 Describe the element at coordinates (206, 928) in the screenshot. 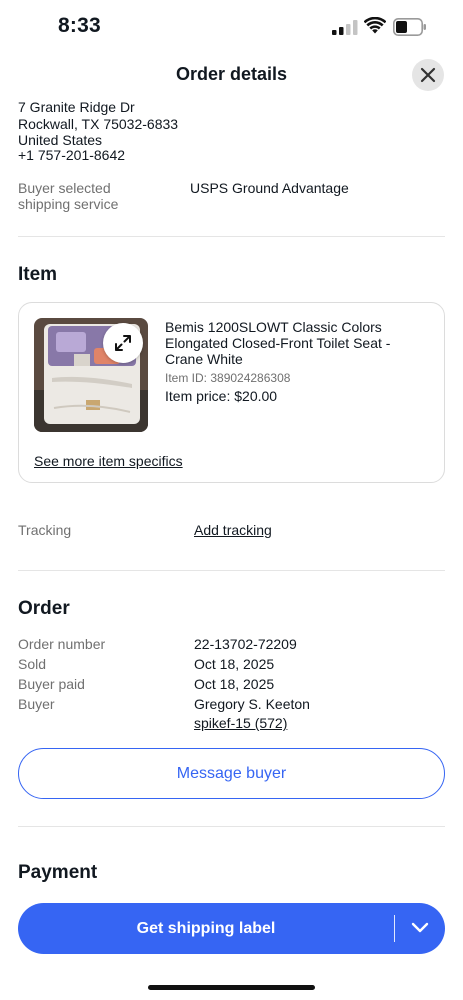

I see `get-shipping-label-button: Get shipping label` at that location.